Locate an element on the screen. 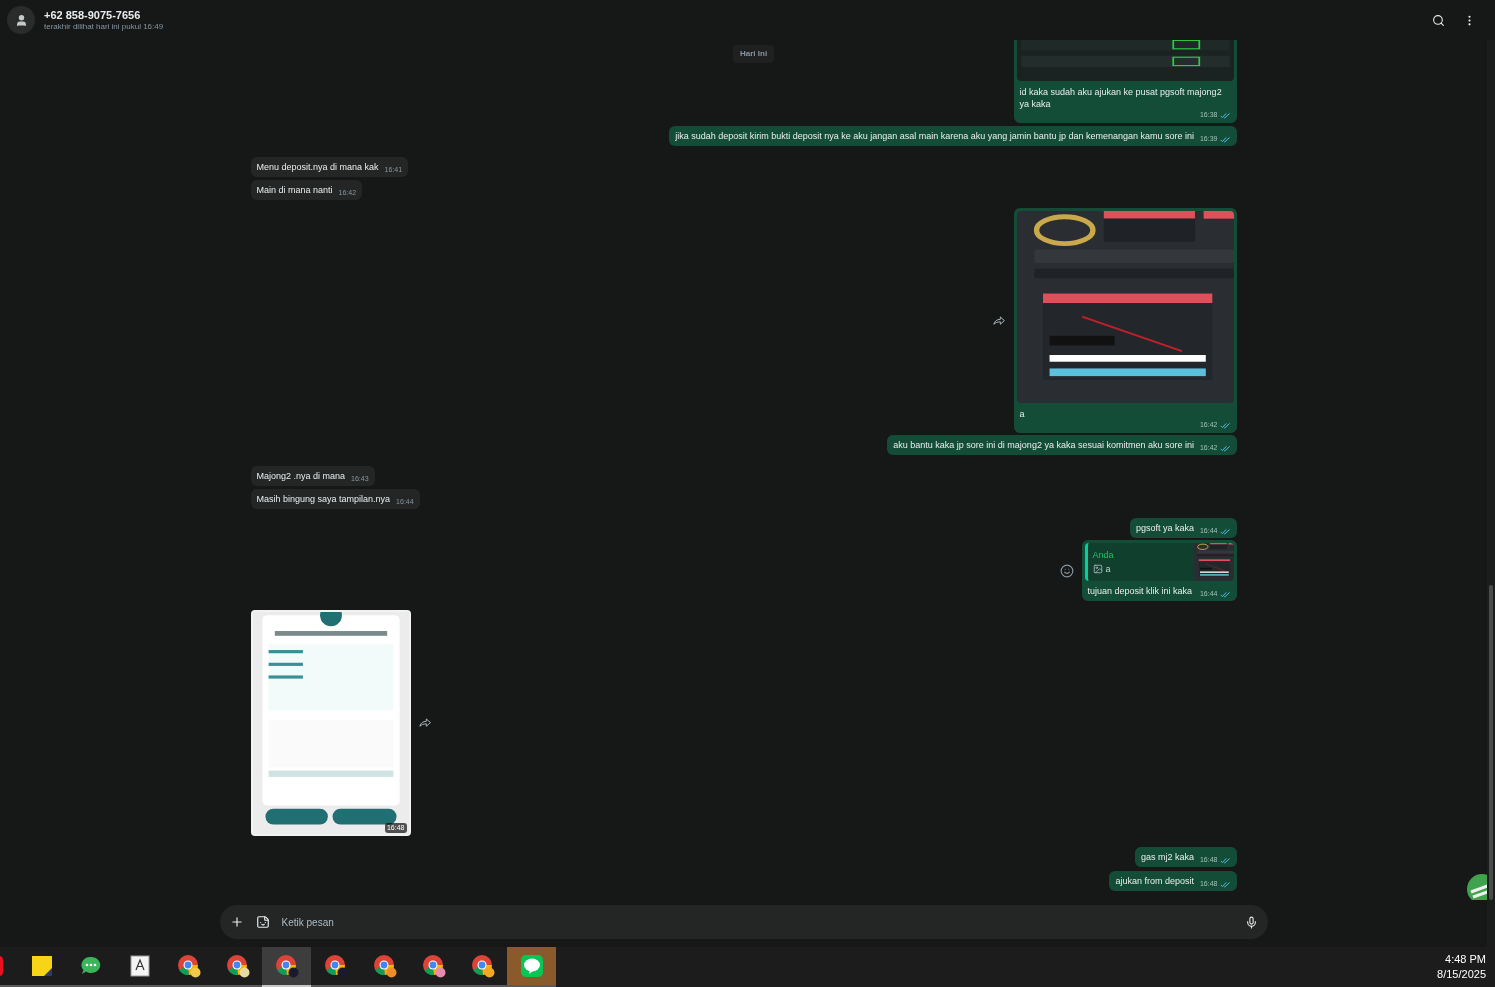 Image resolution: width=1495 pixels, height=987 pixels. message-text: aku bantu kaka jp sore ini di majong2 ya kaka sesuai komitmen aku sore ini is located at coordinates (1043, 445).